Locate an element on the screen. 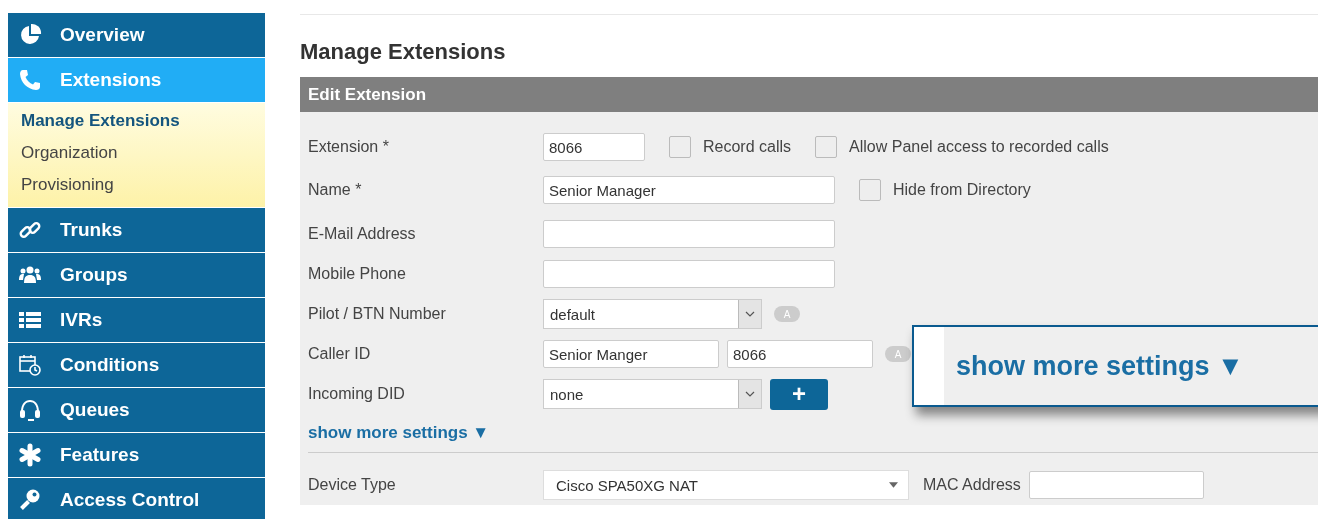 This screenshot has height=519, width=1318. caret-down-icon is located at coordinates (893, 485).